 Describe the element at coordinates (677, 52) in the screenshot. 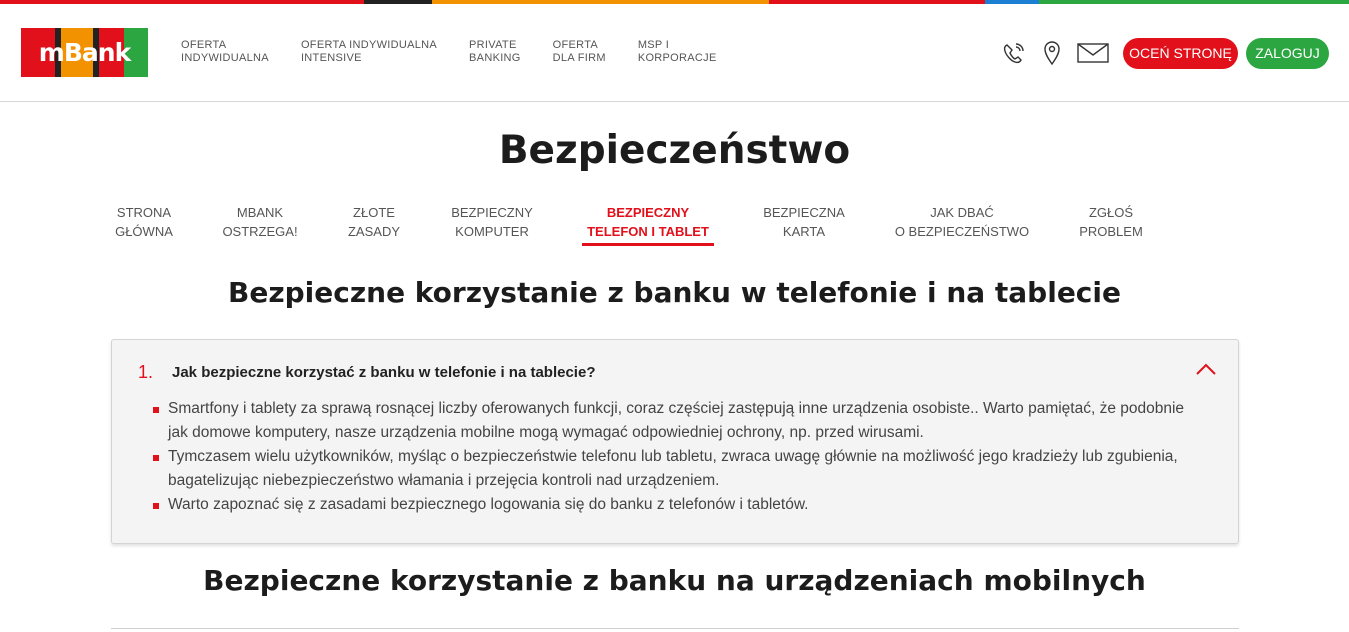

I see `topnav-msp-korporacje: MSP I KORPORACJE` at that location.